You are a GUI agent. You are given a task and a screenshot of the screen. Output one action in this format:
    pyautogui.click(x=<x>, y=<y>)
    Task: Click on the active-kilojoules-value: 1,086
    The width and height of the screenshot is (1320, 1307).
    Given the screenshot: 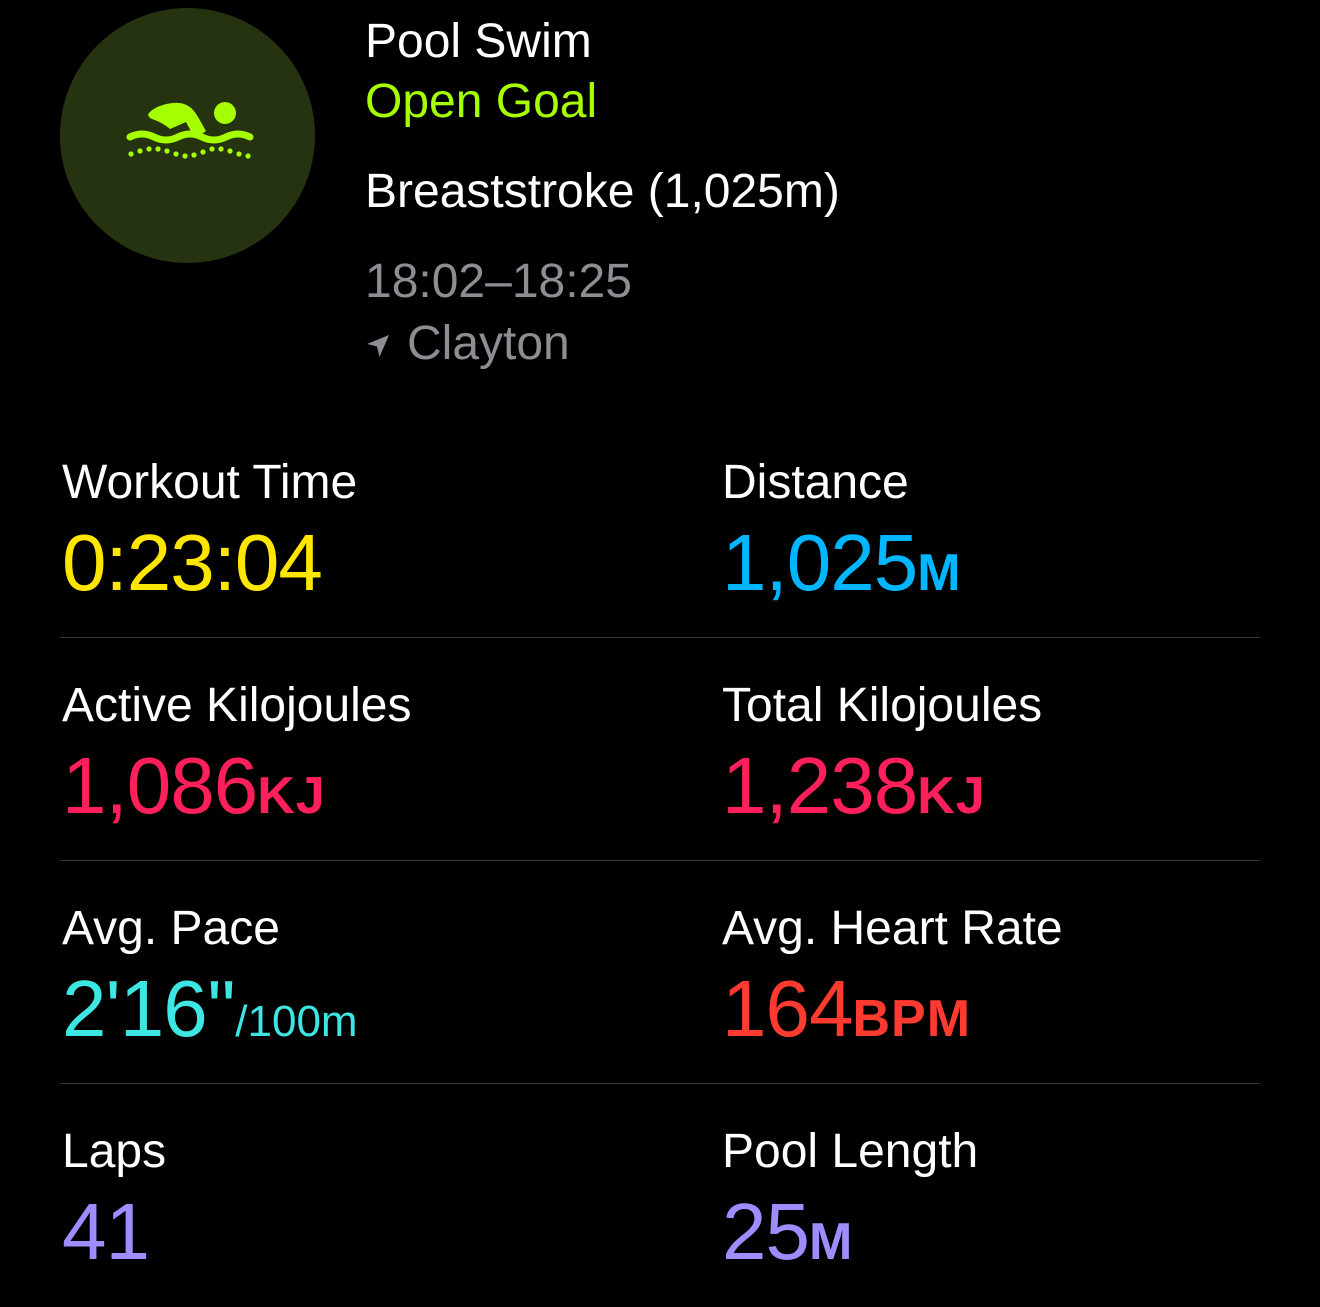 What is the action you would take?
    pyautogui.click(x=160, y=785)
    